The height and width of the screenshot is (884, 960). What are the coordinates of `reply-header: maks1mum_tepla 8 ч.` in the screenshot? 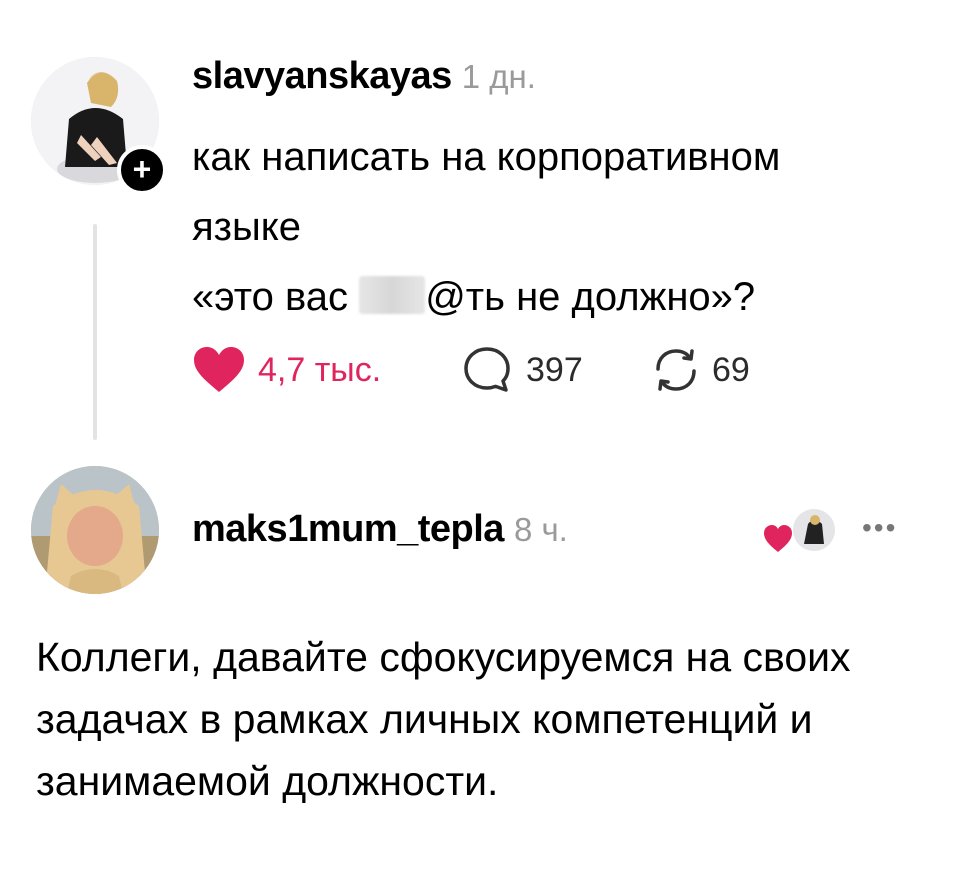 It's located at (380, 533).